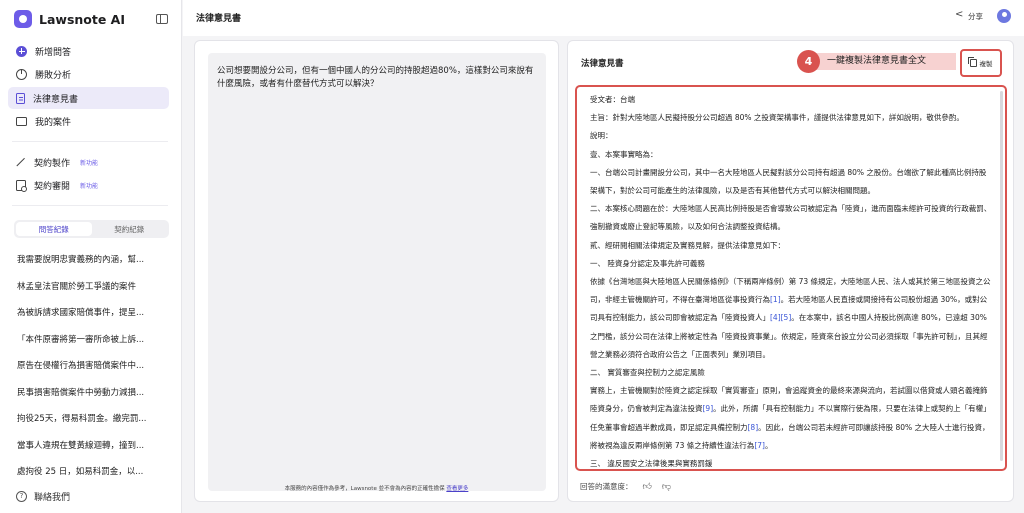 The width and height of the screenshot is (1024, 513). What do you see at coordinates (52, 163) in the screenshot?
I see `nav-item-label: 契約製作` at bounding box center [52, 163].